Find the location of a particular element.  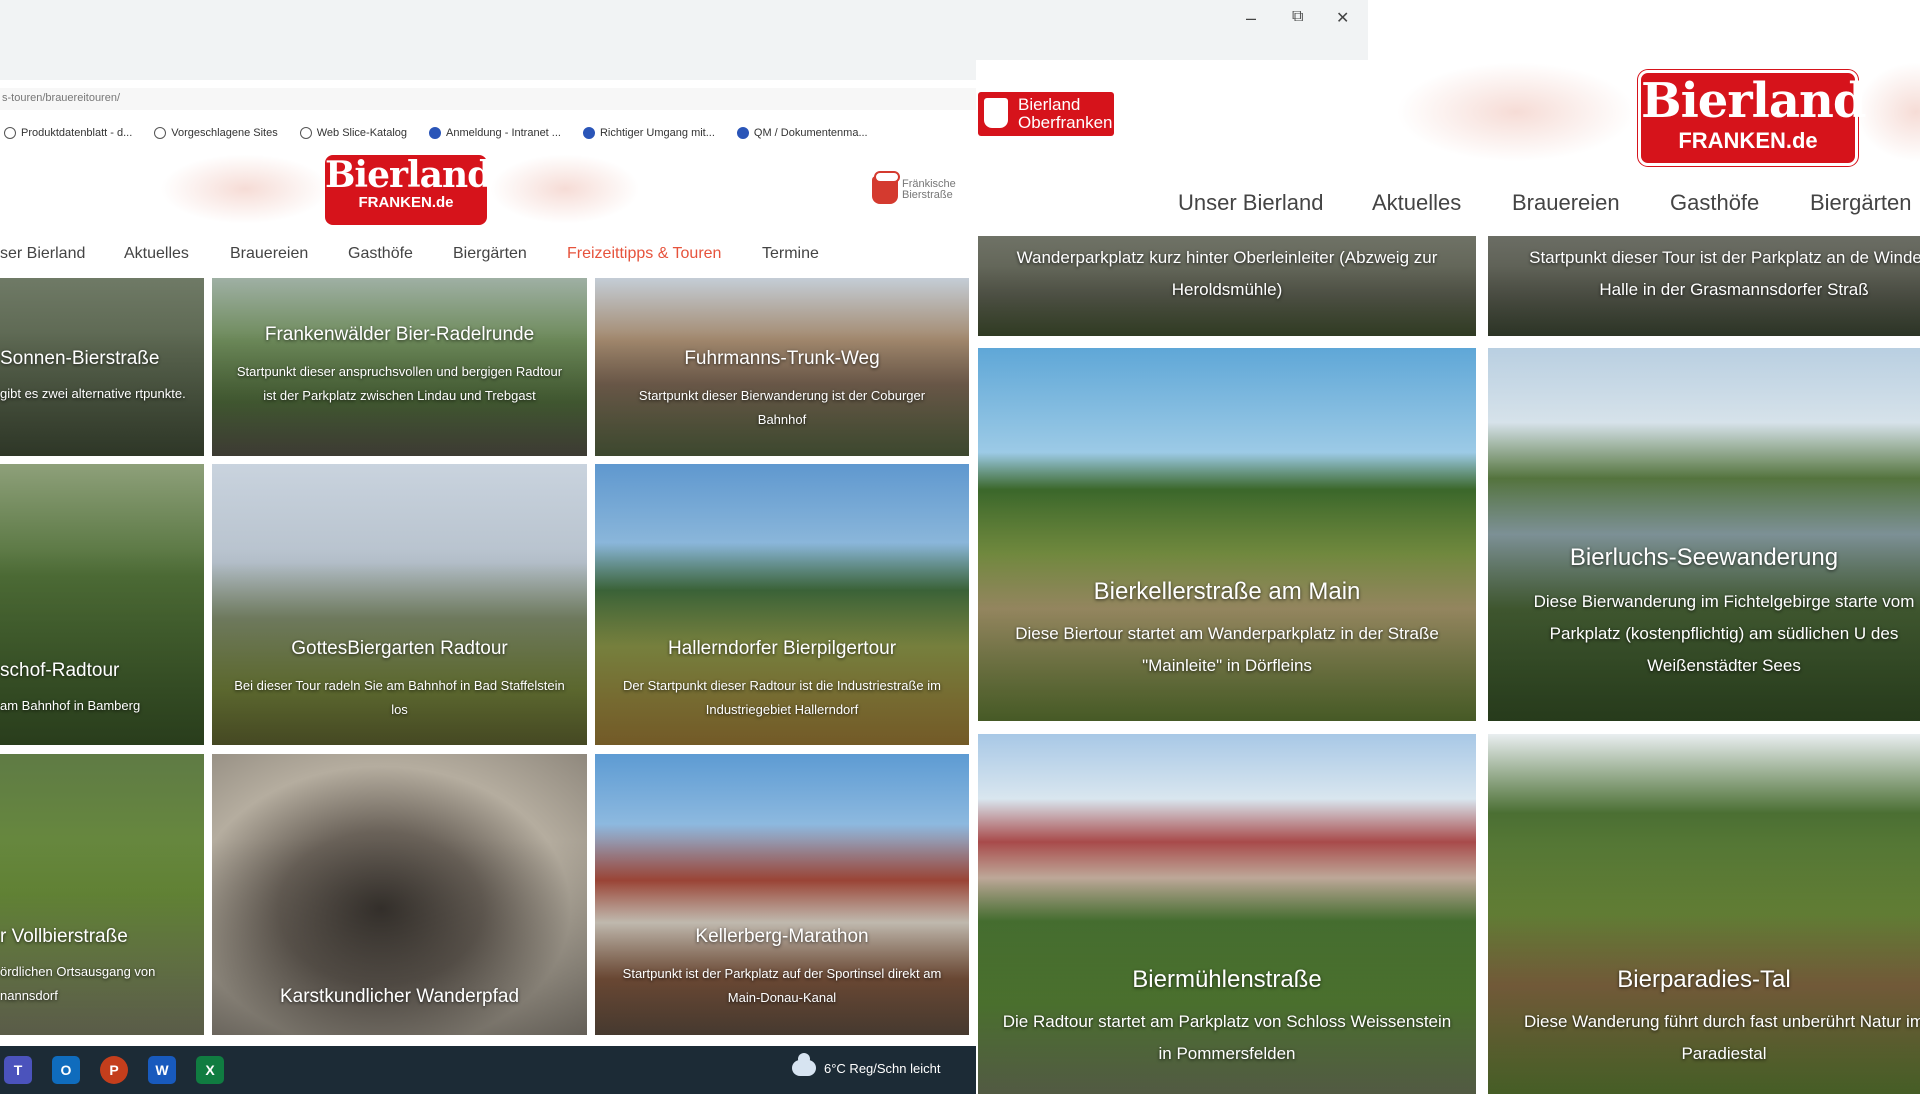

weather-widget: 6°C Reg/Schn leicht is located at coordinates (866, 1064).